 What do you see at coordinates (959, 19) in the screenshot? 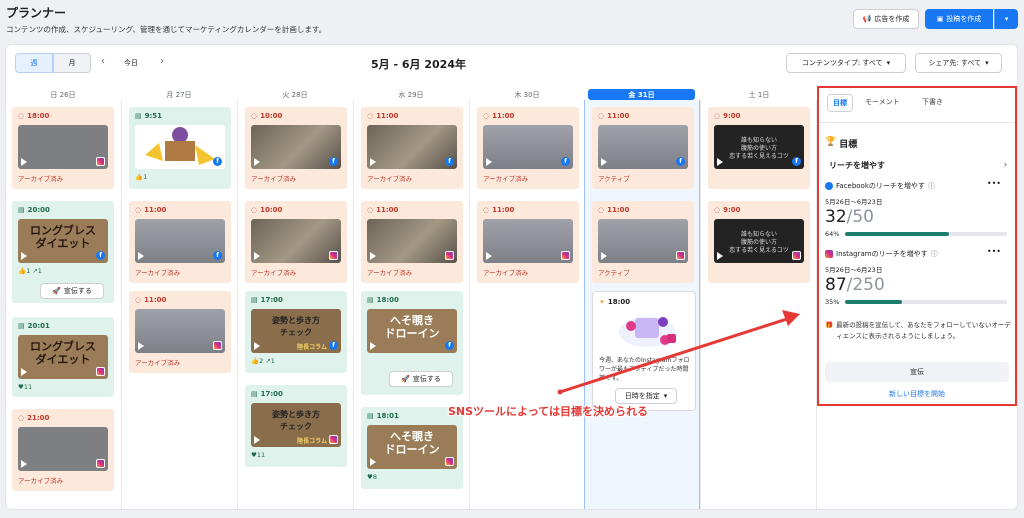
I see `create-post-button: ▣ 投稿を作成` at bounding box center [959, 19].